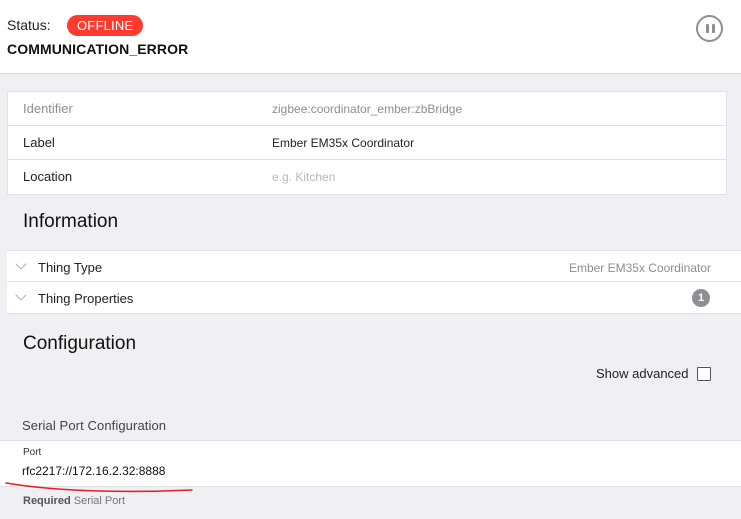 This screenshot has height=519, width=741. I want to click on pause-button, so click(709, 28).